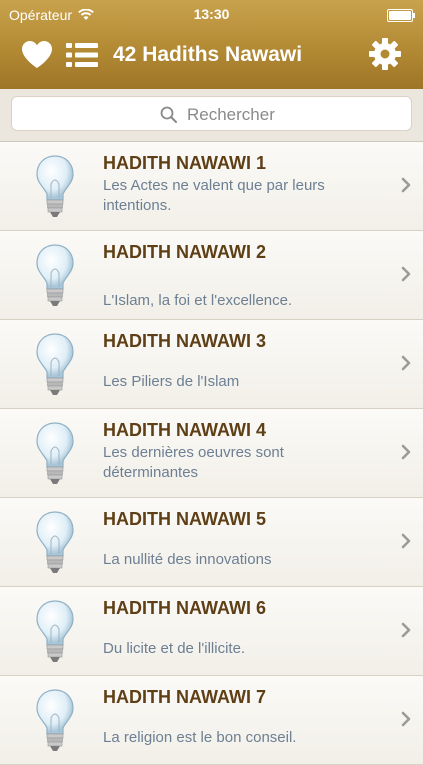 This screenshot has height=765, width=423. Describe the element at coordinates (211, 364) in the screenshot. I see `list-item: HADITH NAWAWI 3 Les Piliers de l'Islam` at that location.